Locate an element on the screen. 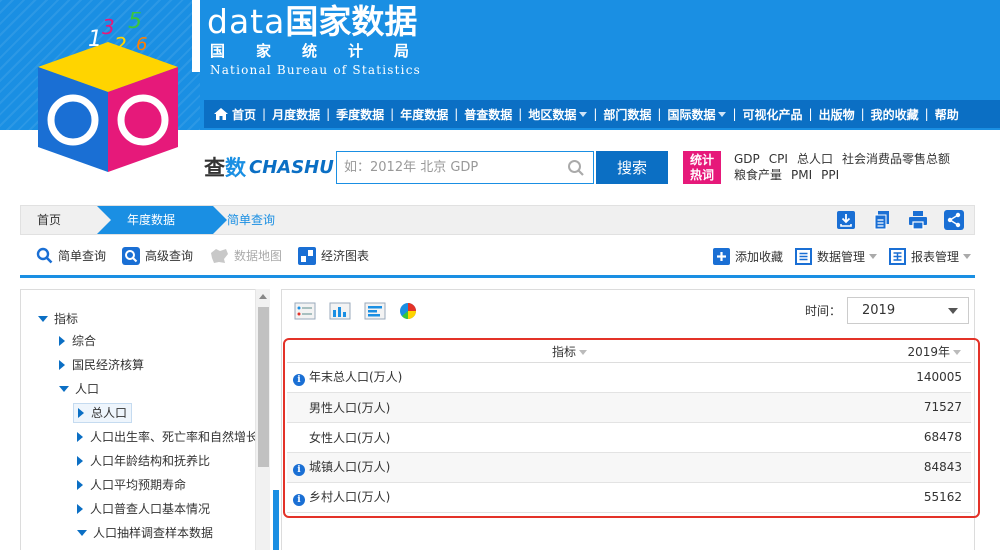 The width and height of the screenshot is (1000, 550). indicator-name: 年末总人口(万人) is located at coordinates (356, 377).